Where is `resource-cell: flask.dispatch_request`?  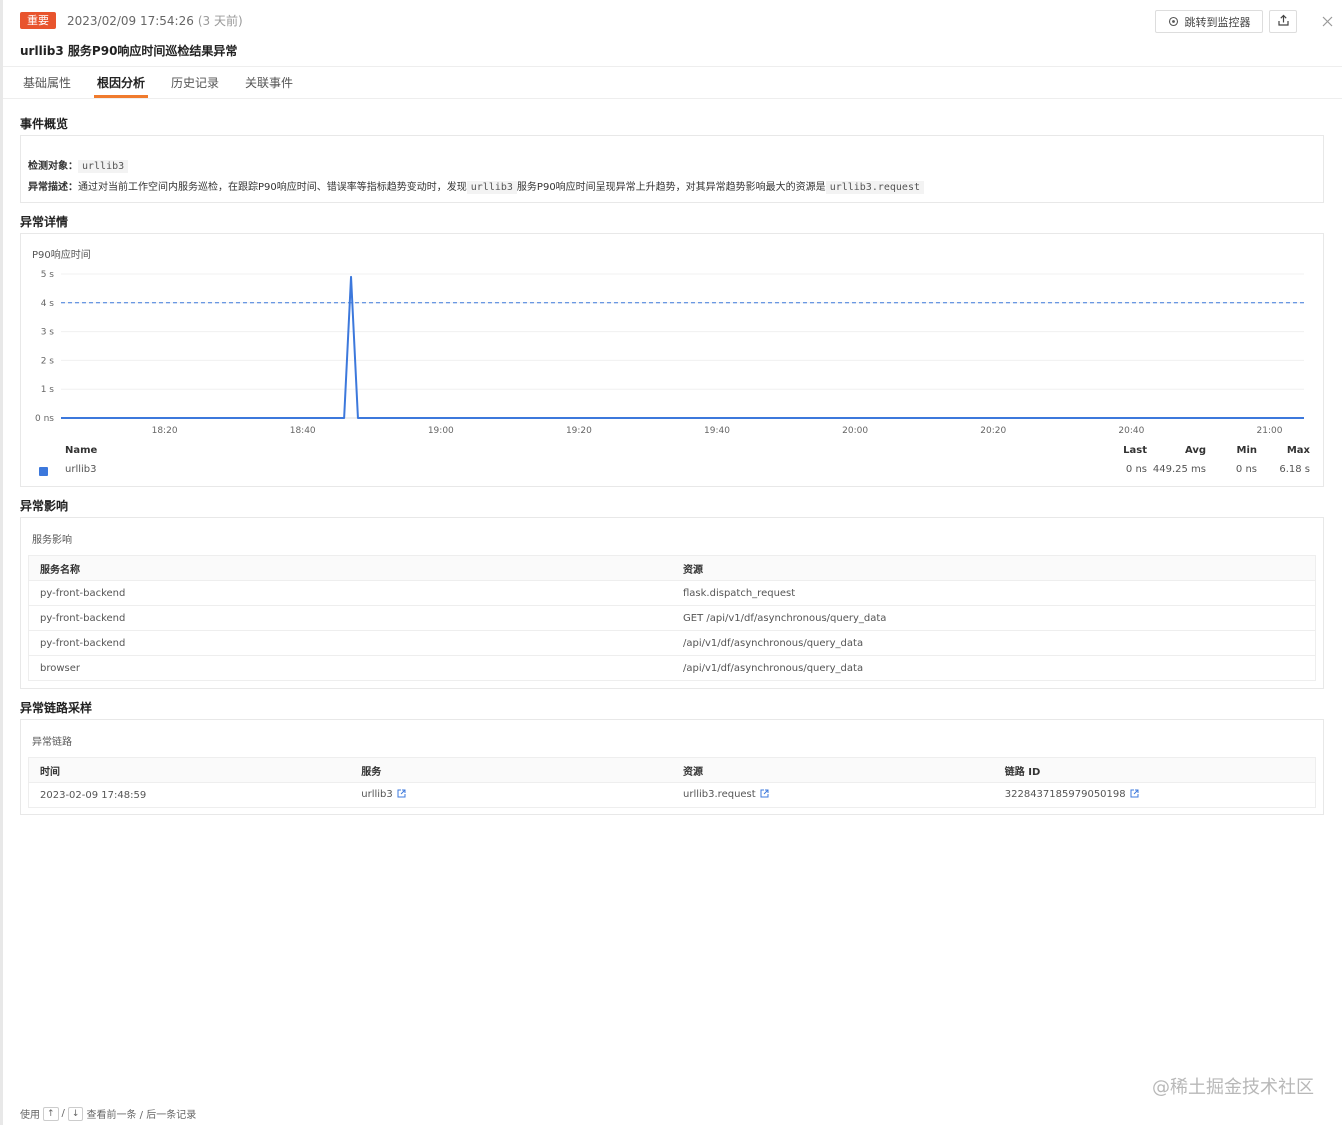 resource-cell: flask.dispatch_request is located at coordinates (994, 593).